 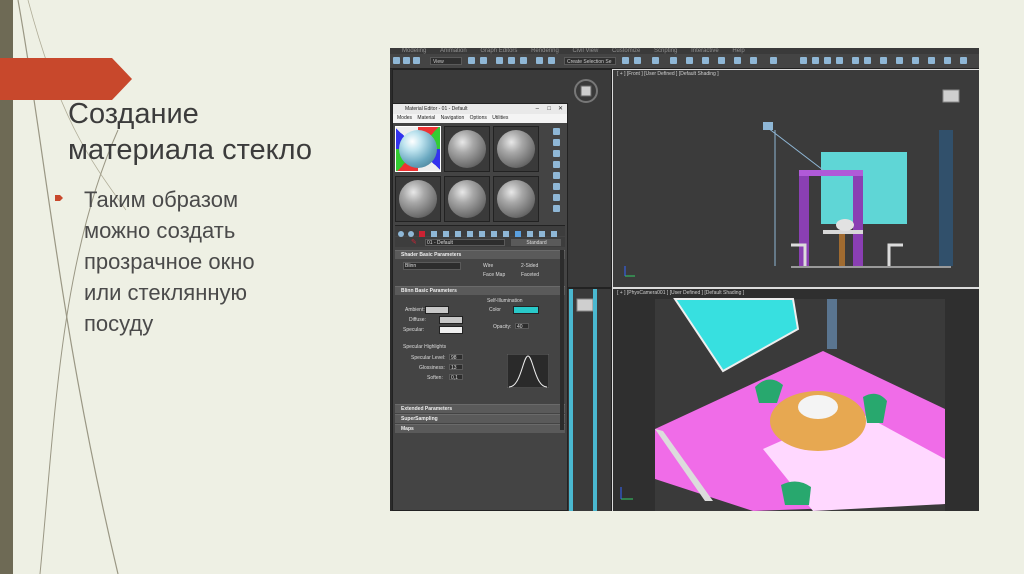 I want to click on shader-rollout-title: Shader Basic Parameters, so click(x=431, y=255).